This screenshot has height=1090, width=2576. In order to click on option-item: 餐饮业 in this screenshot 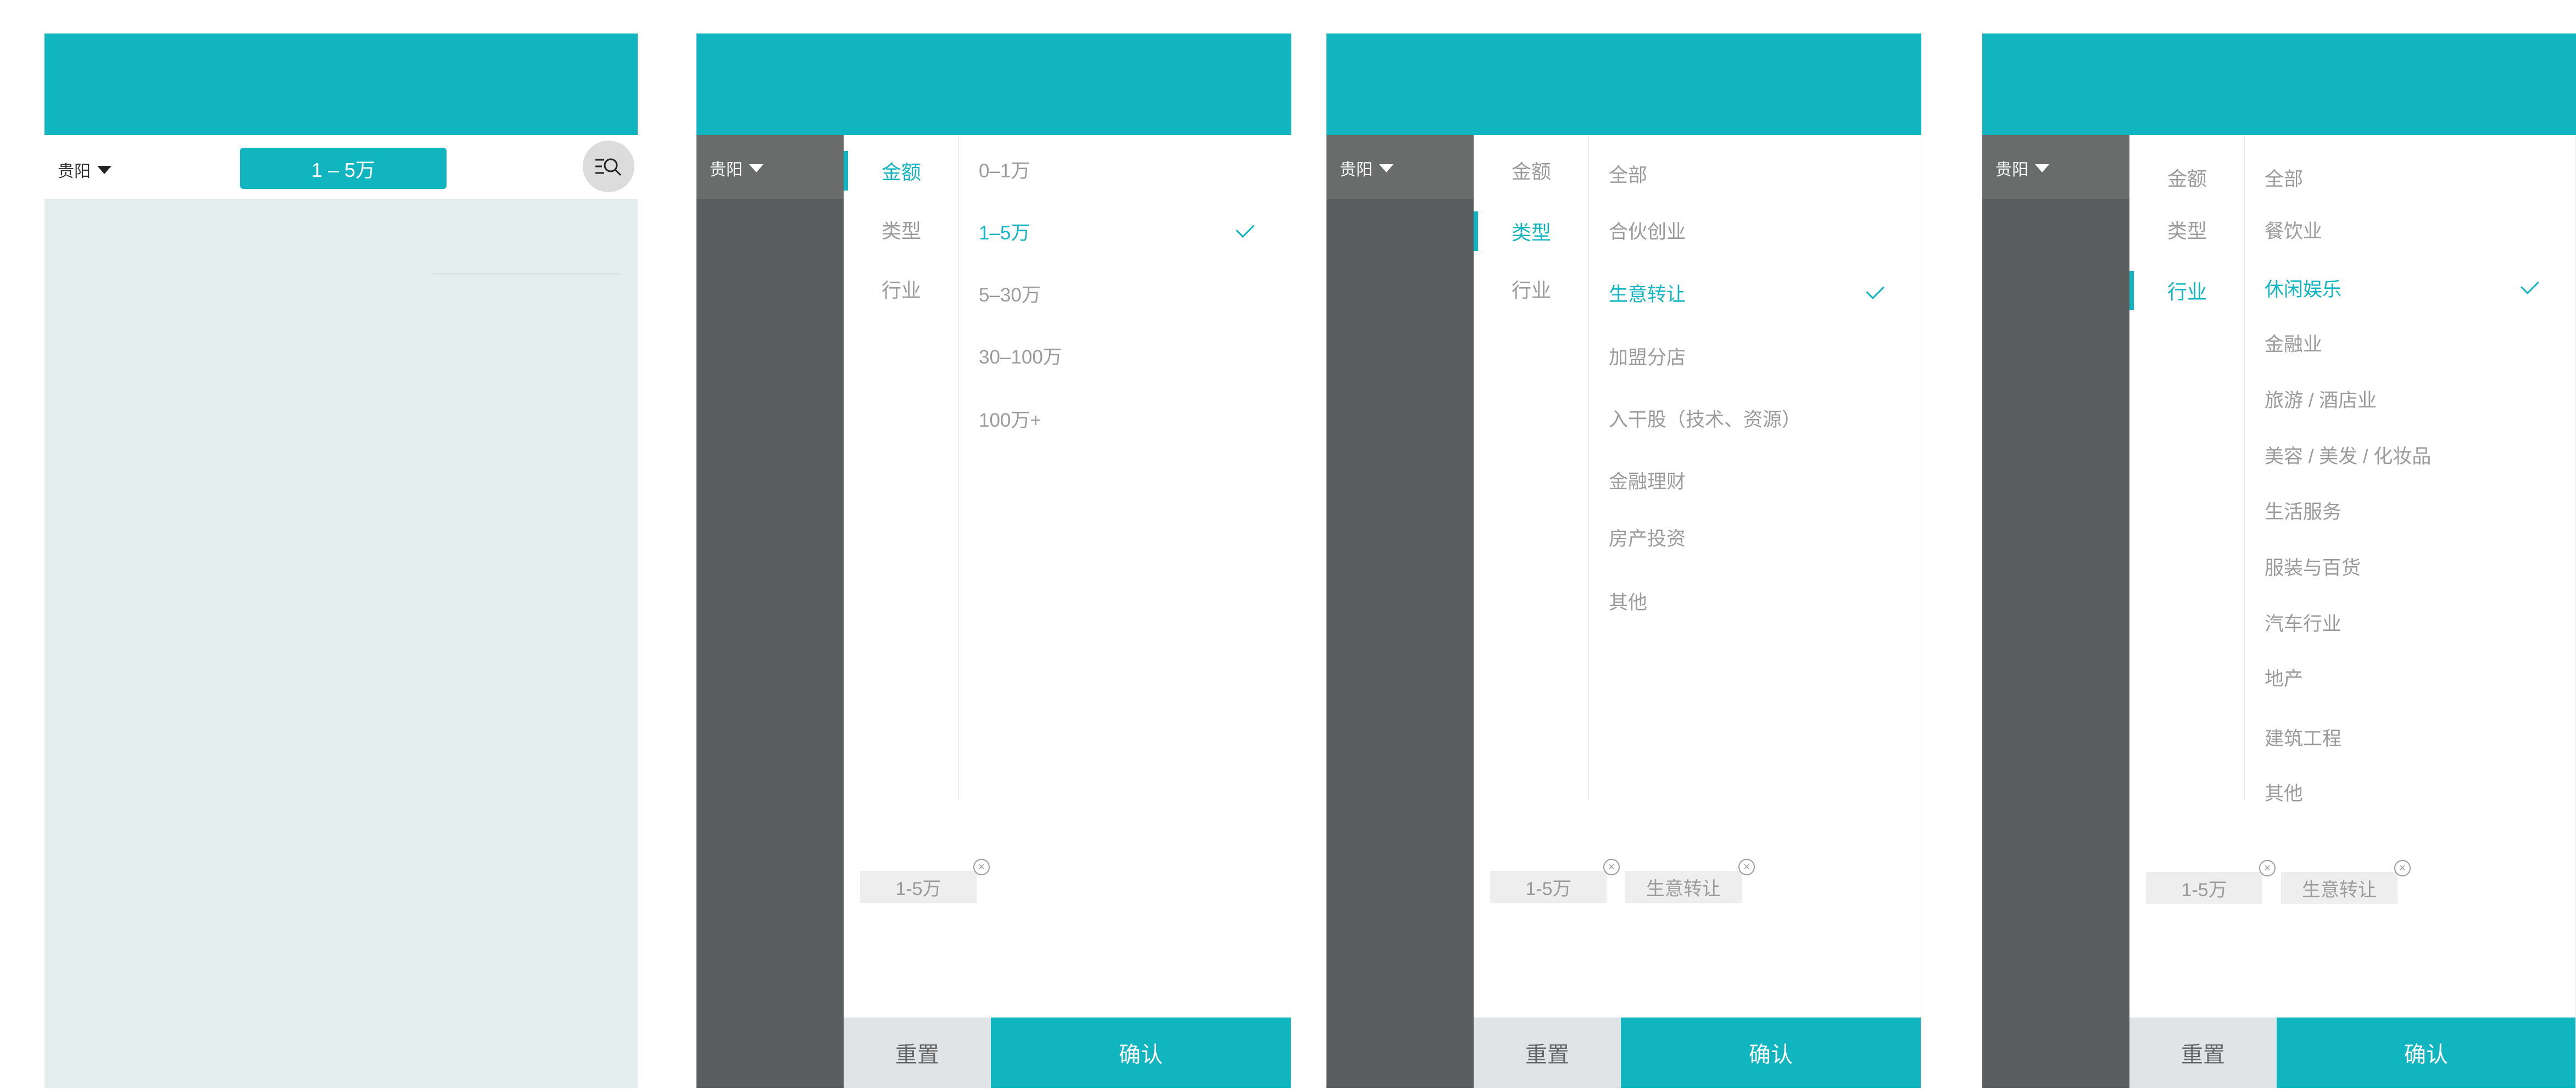, I will do `click(2409, 230)`.